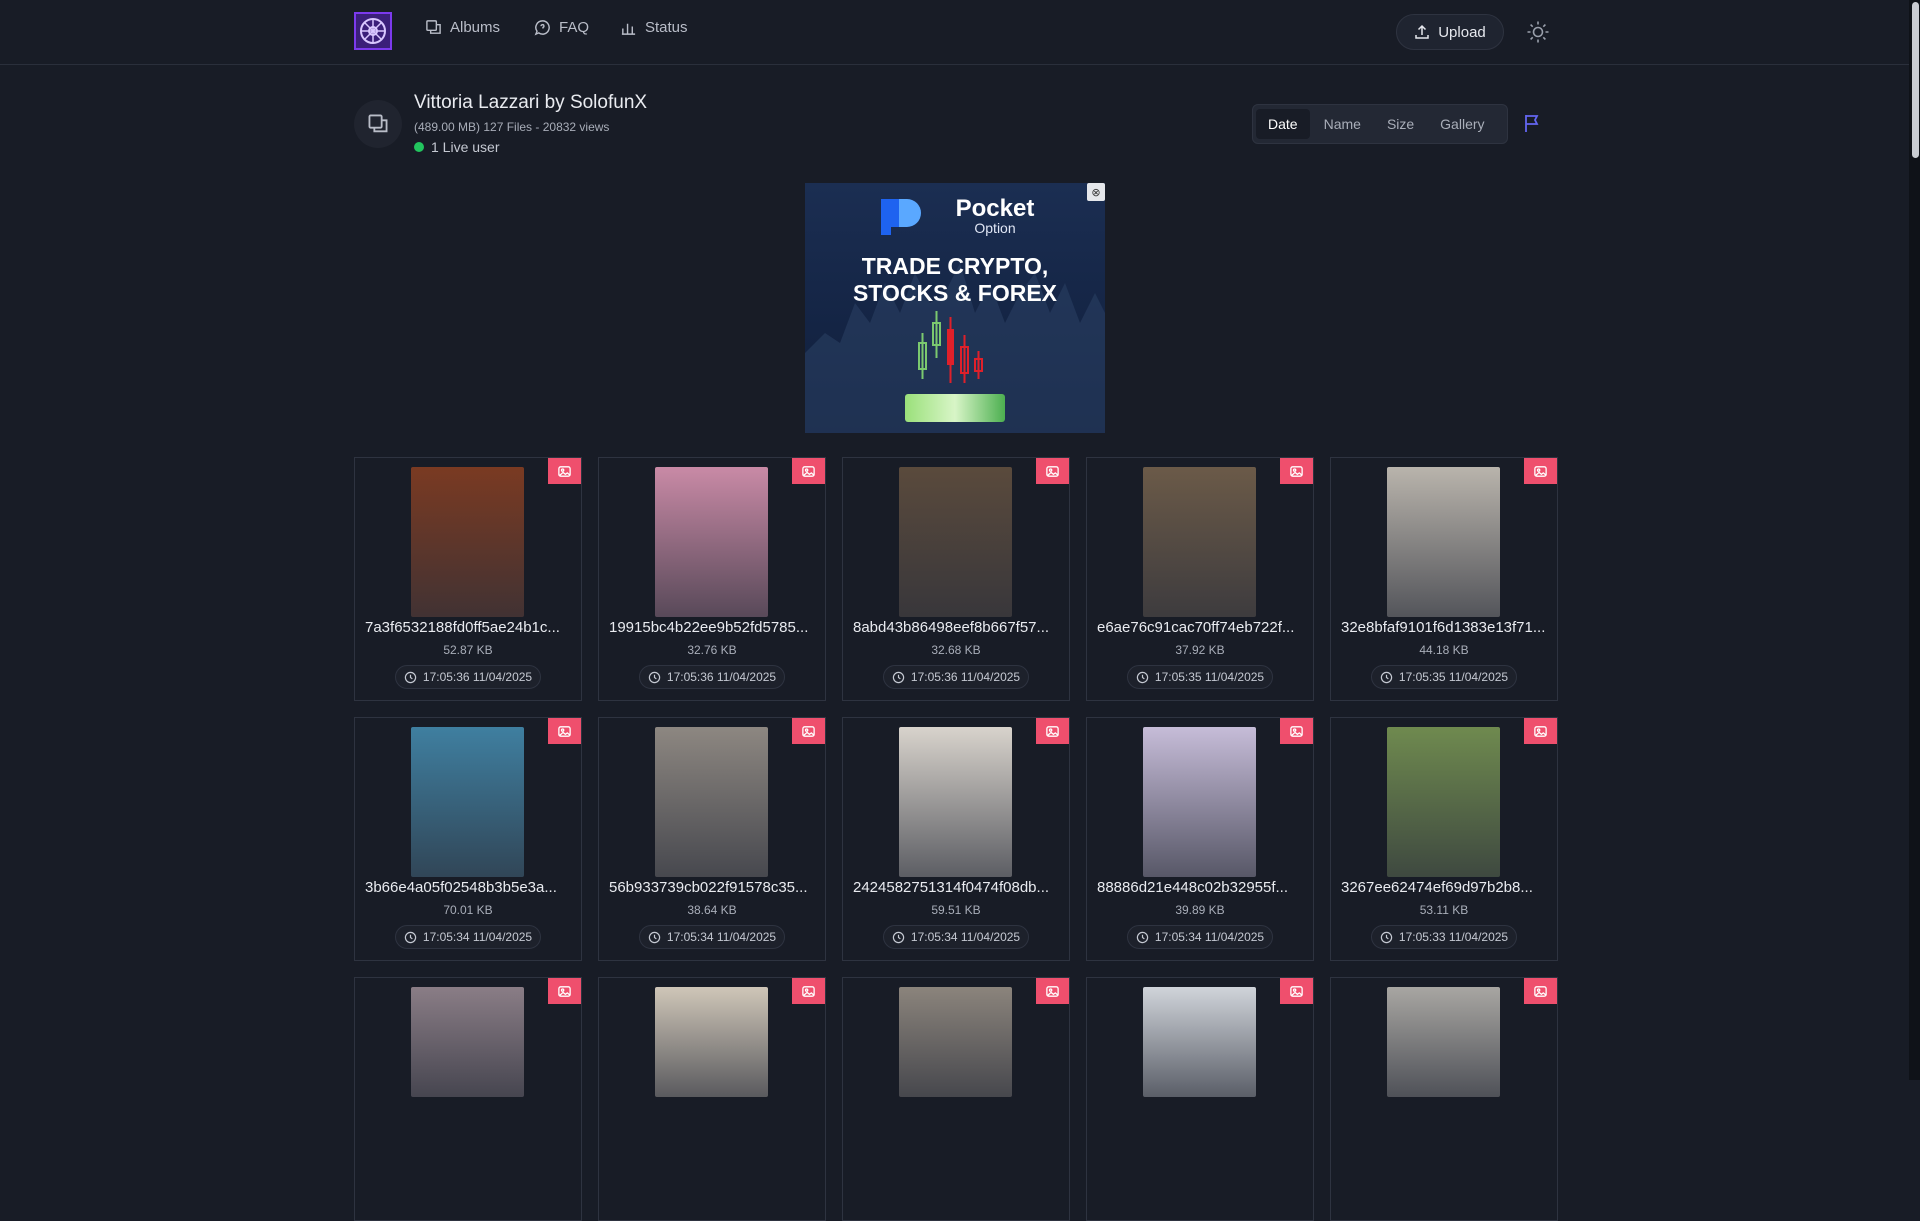  What do you see at coordinates (1914, 540) in the screenshot?
I see `scrollbar-track` at bounding box center [1914, 540].